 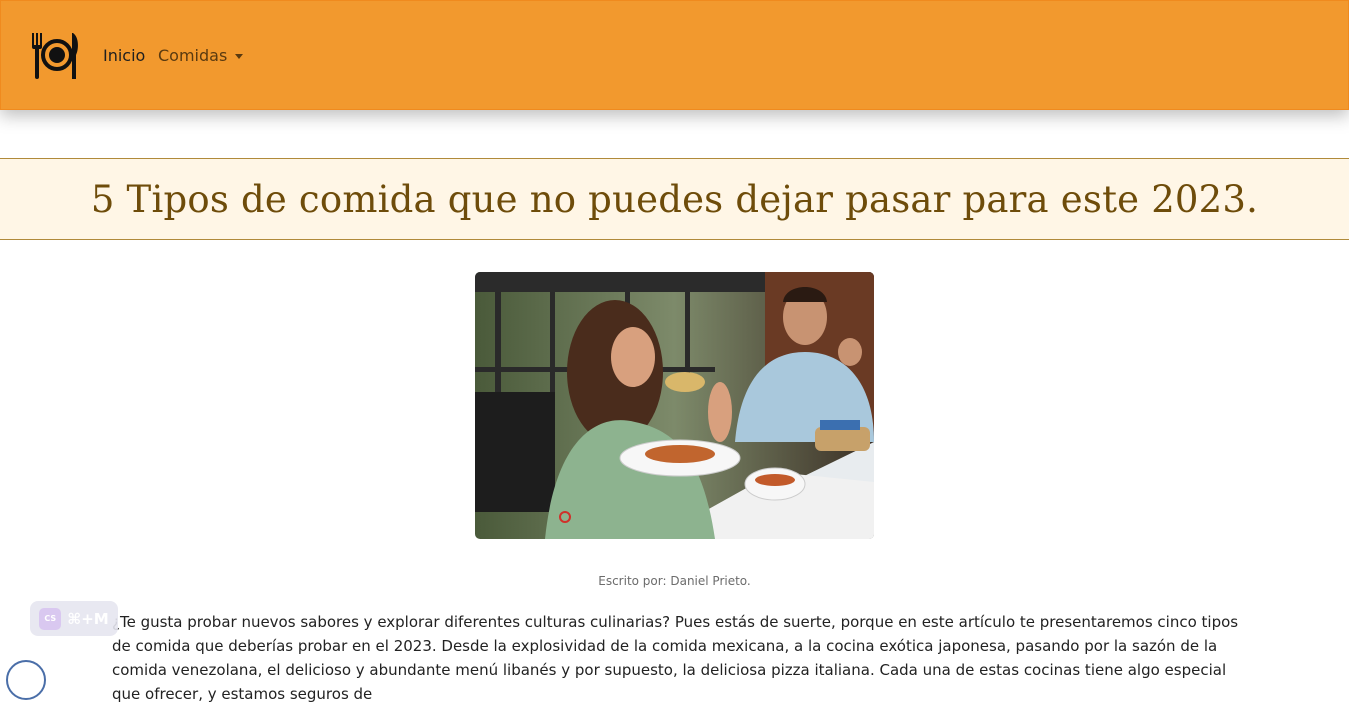 I want to click on shortcut-badge: CS, so click(x=50, y=618).